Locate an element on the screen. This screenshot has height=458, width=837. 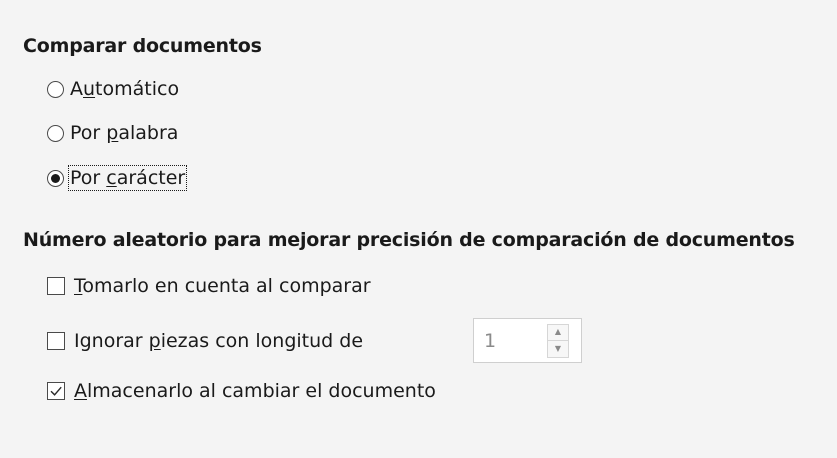
checkbox-take-into-account-label: Tomarlo en cuenta al comparar is located at coordinates (222, 286).